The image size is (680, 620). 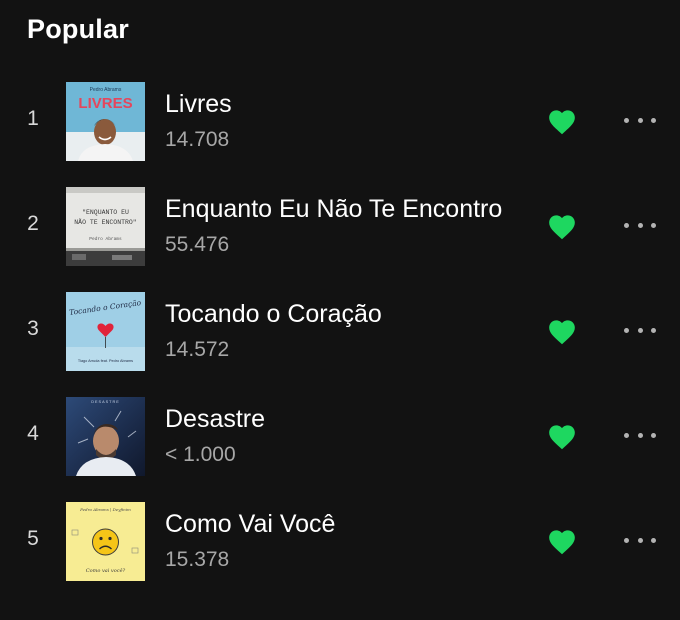 I want to click on cover-footer: Como vai você?, so click(x=106, y=570).